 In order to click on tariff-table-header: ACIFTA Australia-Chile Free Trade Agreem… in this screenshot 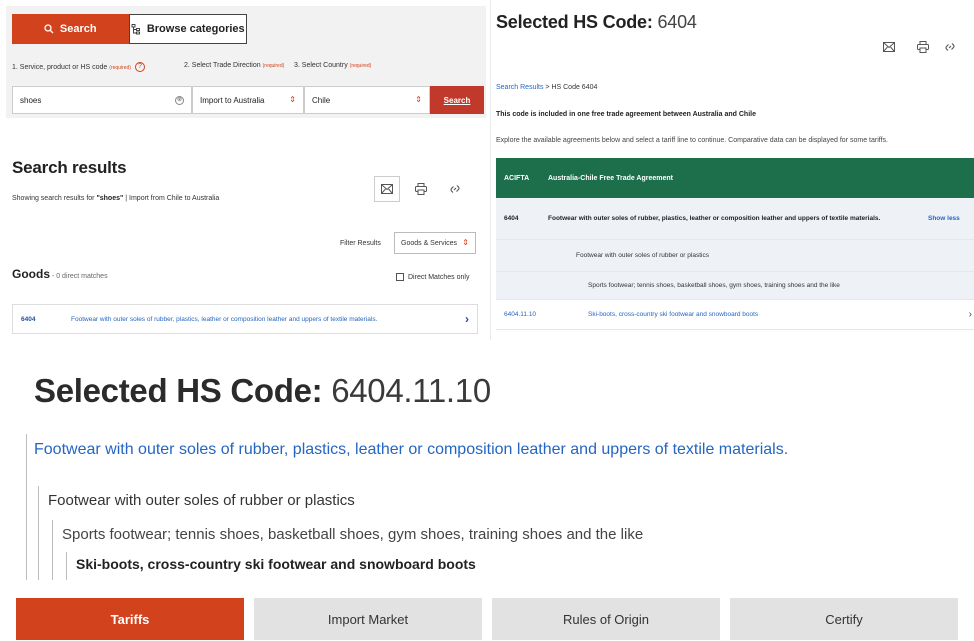, I will do `click(735, 178)`.